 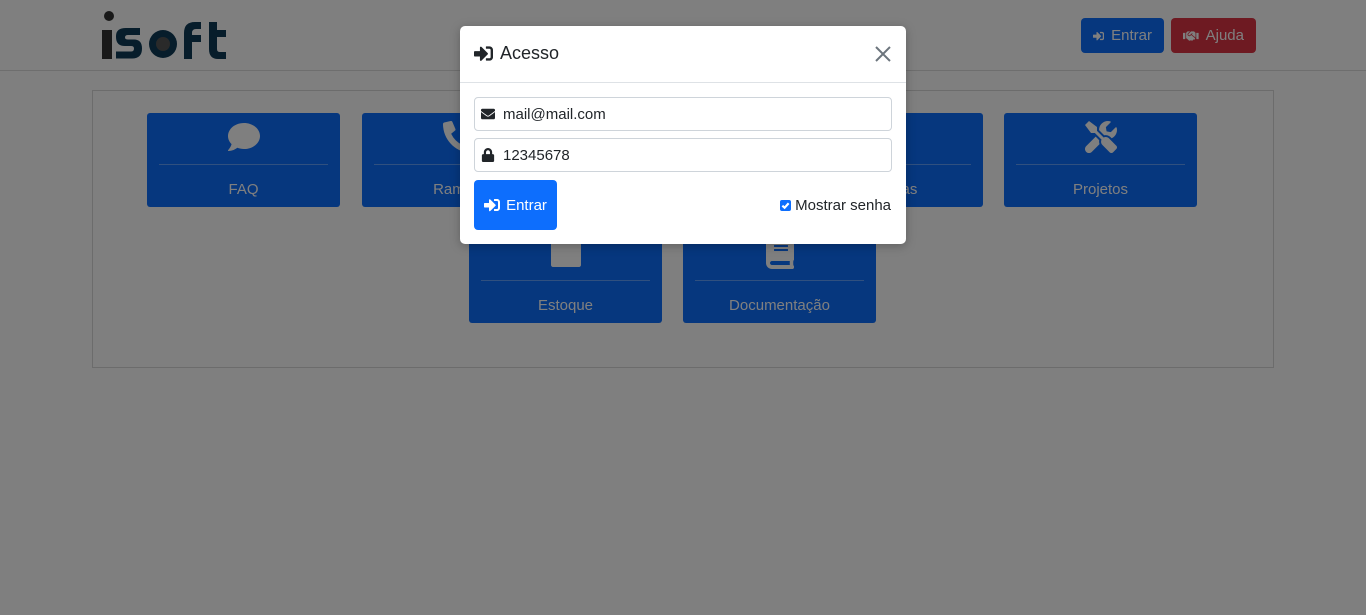 I want to click on modal-header: Acesso, so click(x=683, y=54).